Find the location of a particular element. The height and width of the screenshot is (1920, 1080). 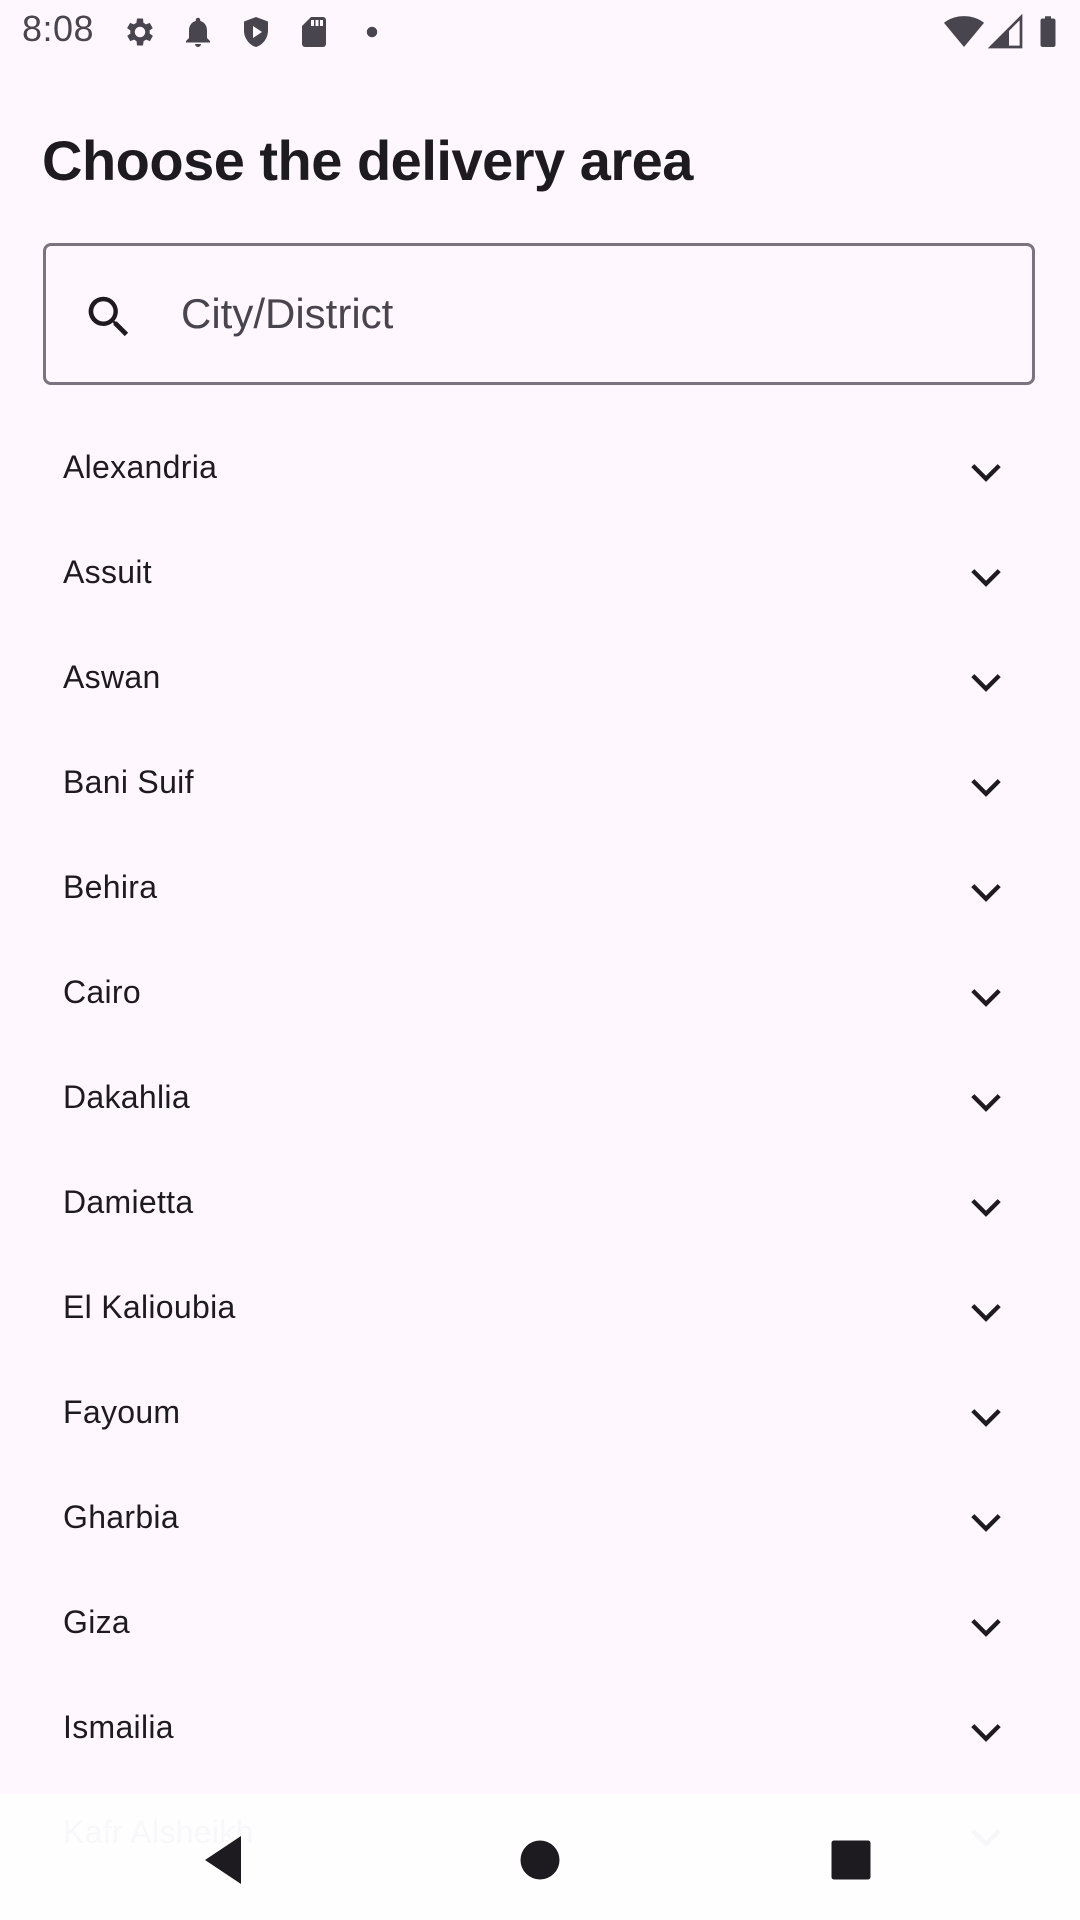

list-item: Fayoum is located at coordinates (540, 1418).